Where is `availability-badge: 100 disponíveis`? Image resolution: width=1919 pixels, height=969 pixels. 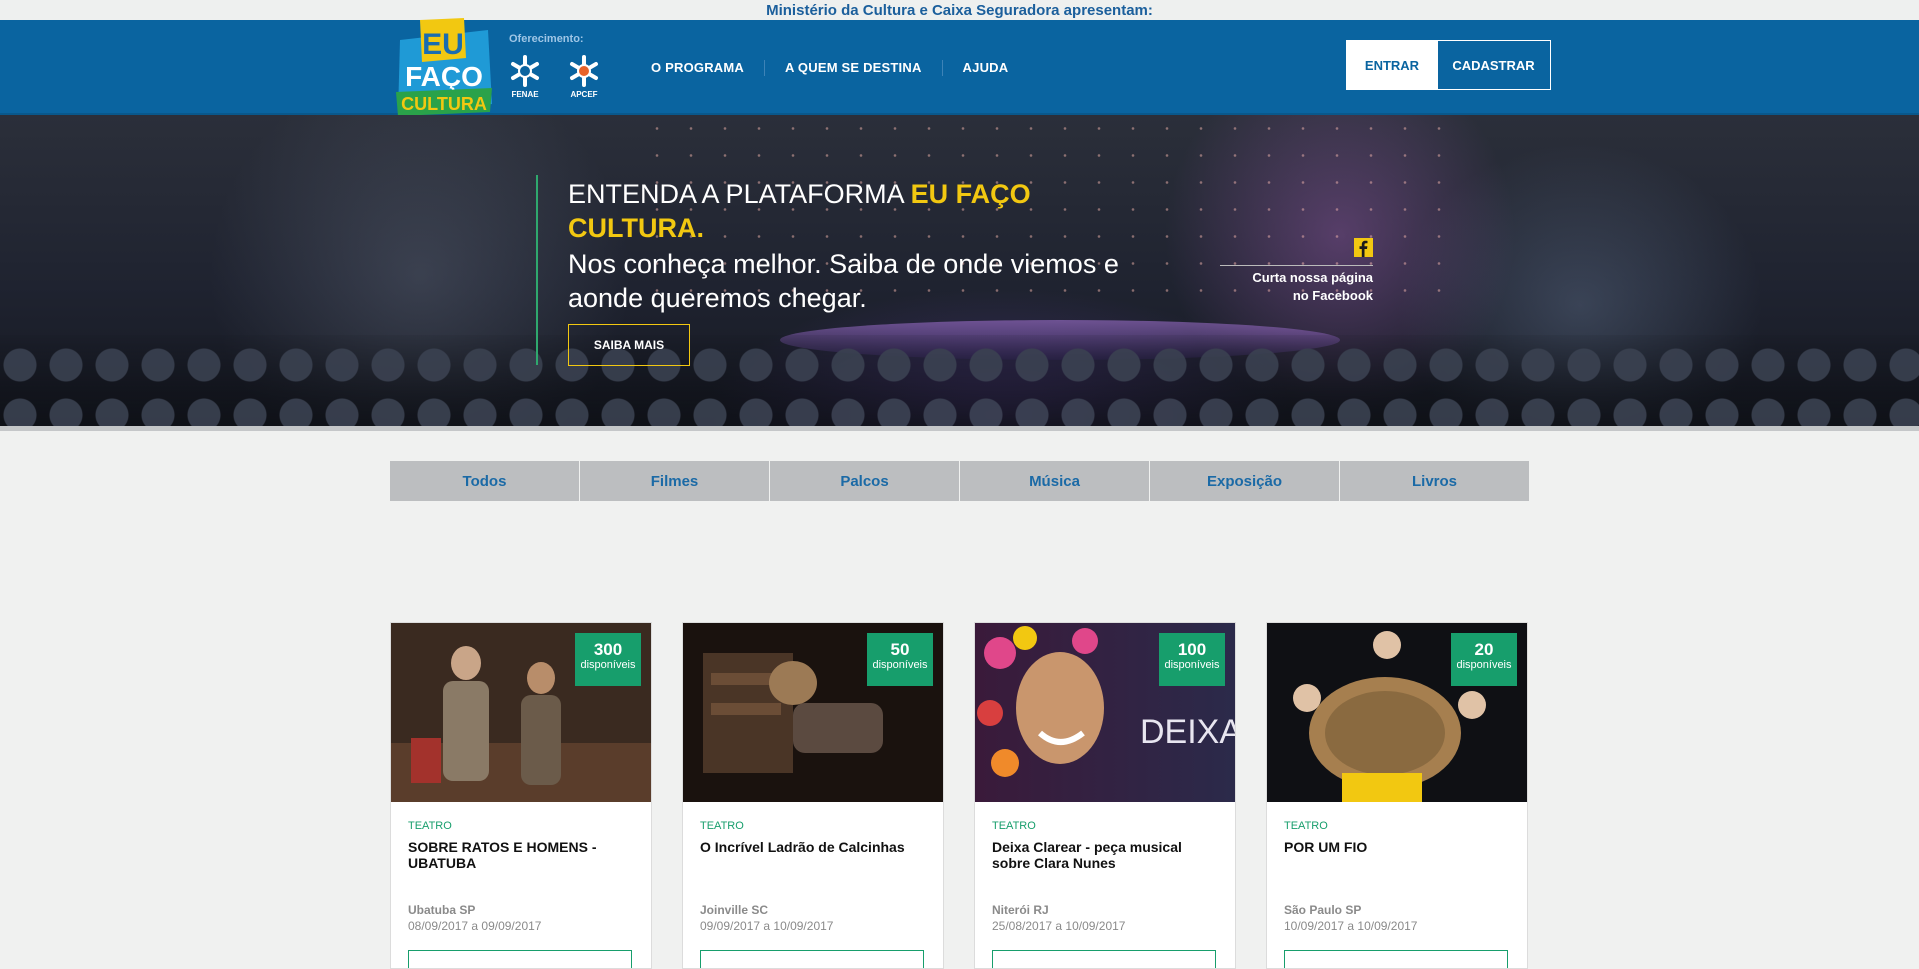
availability-badge: 100 disponíveis is located at coordinates (1192, 659).